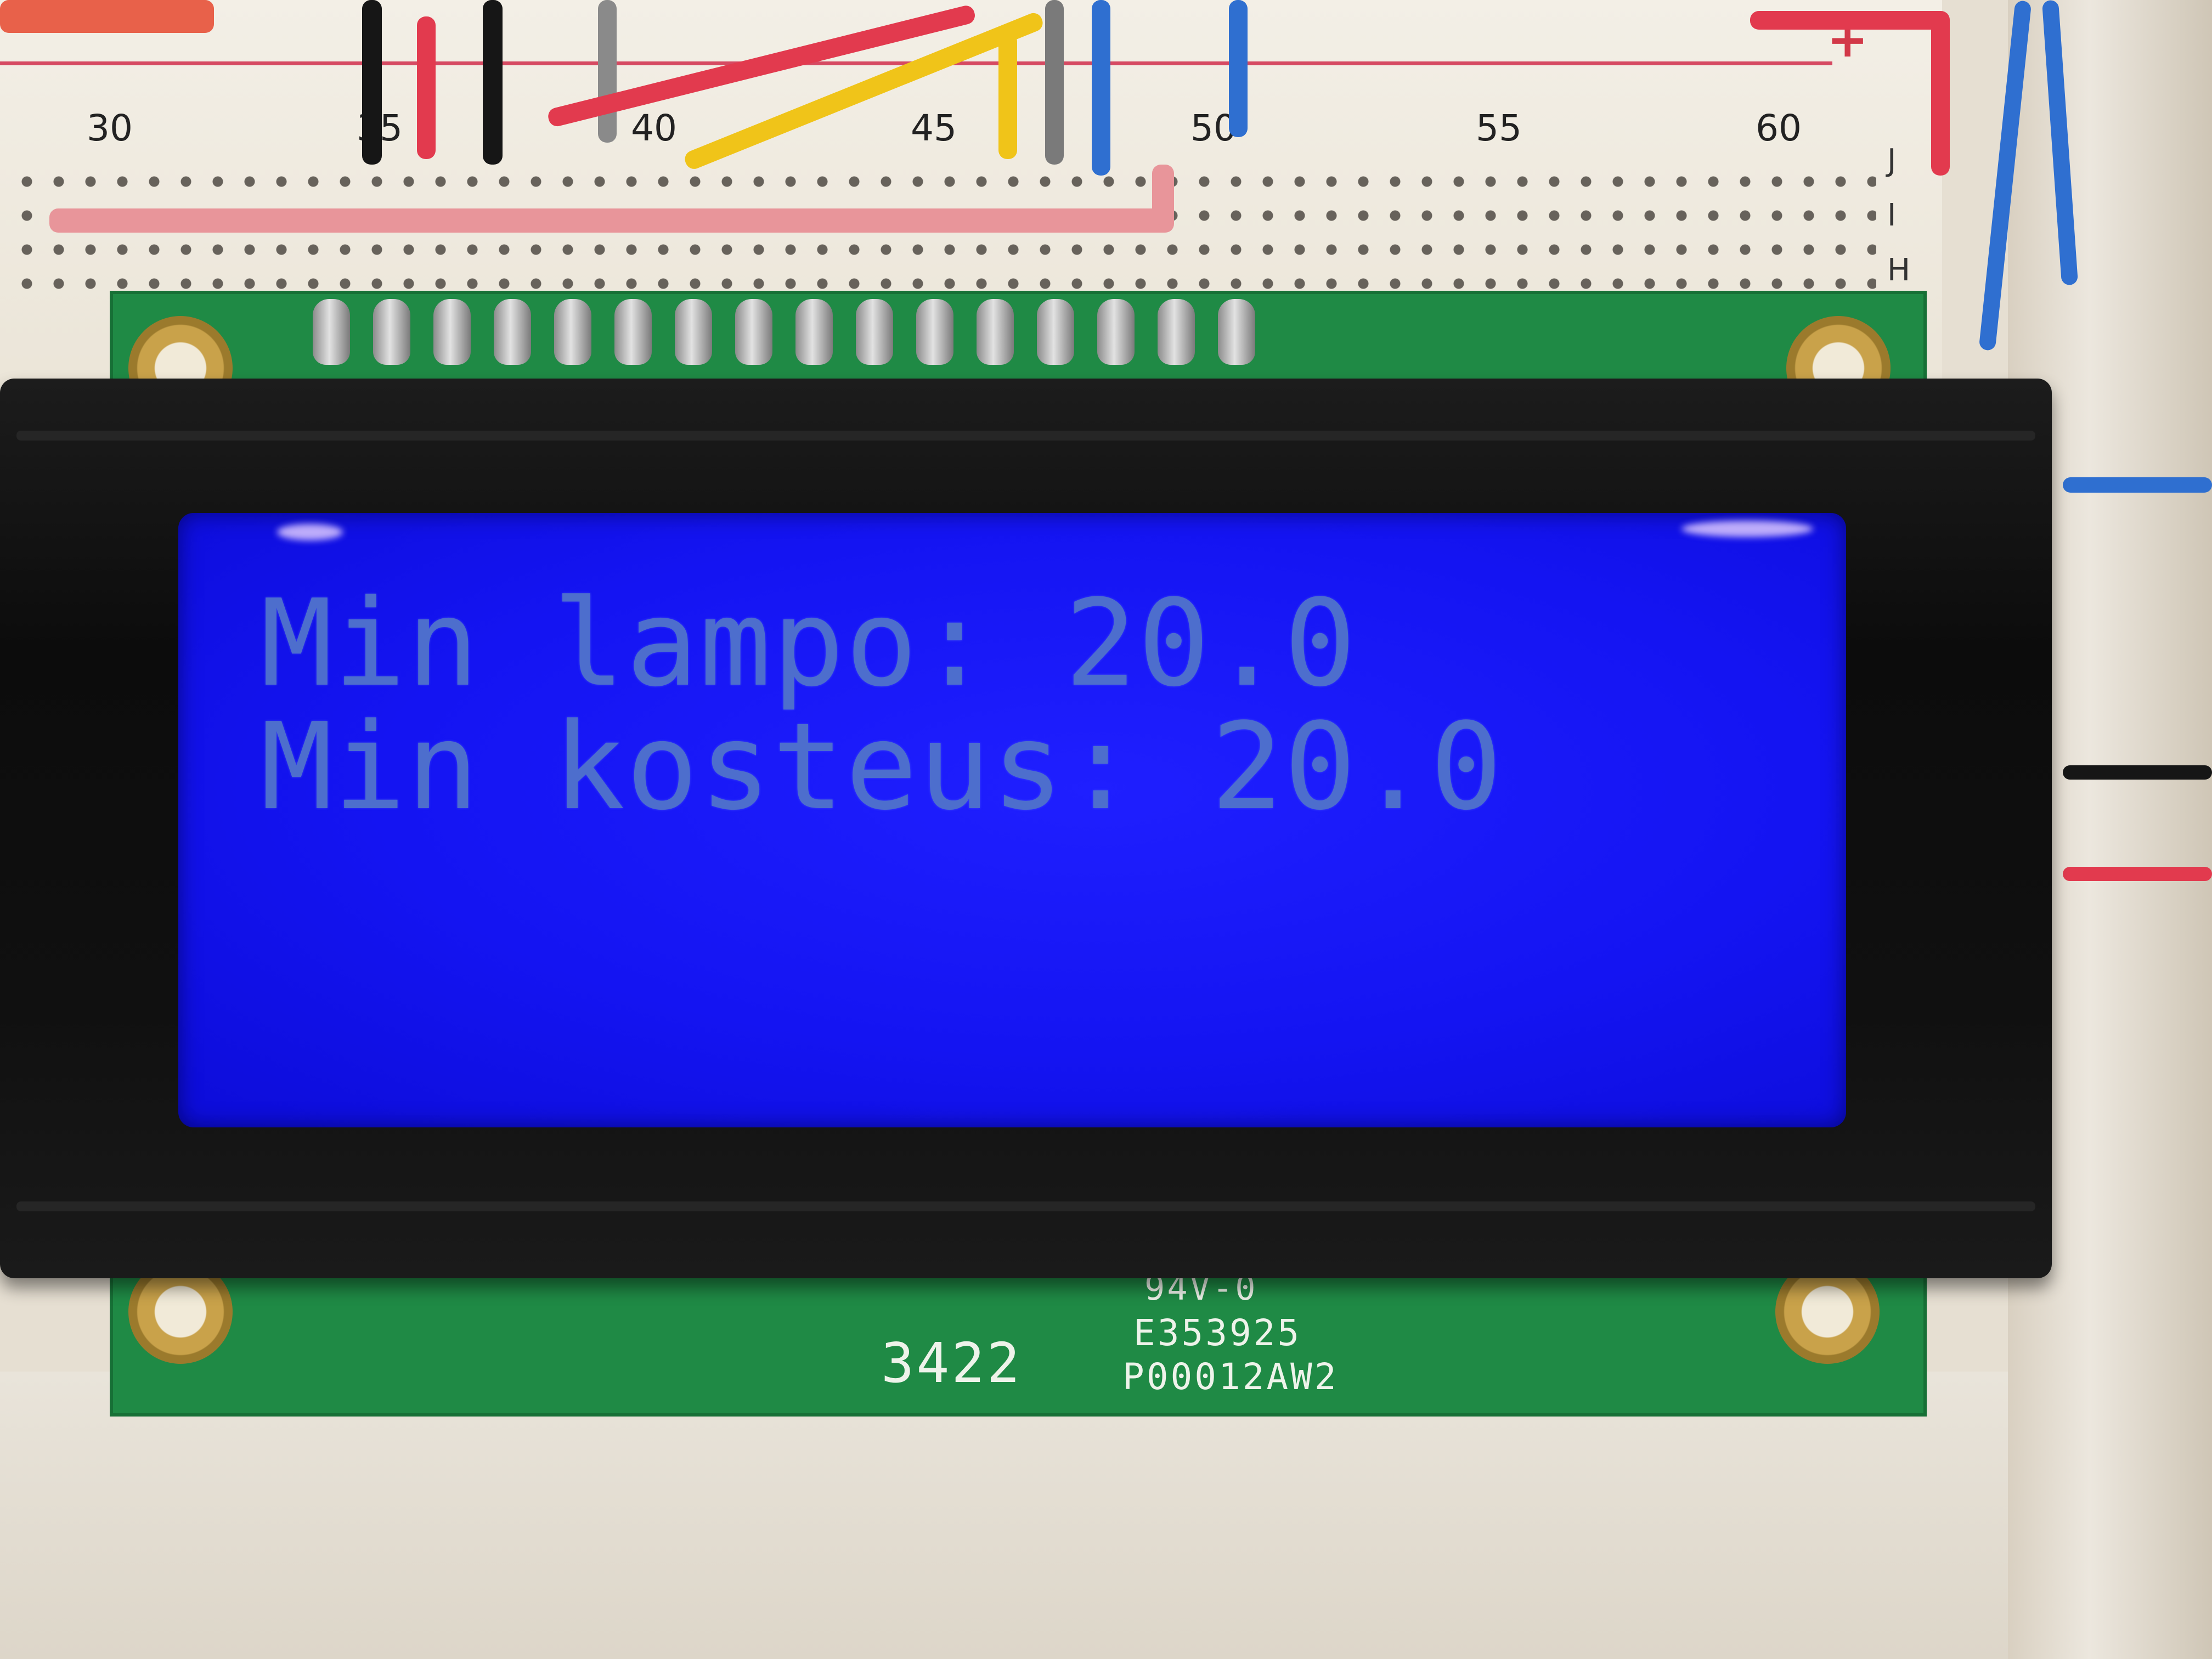  I want to click on pcb-marking-e353925: E353925, so click(1218, 1333).